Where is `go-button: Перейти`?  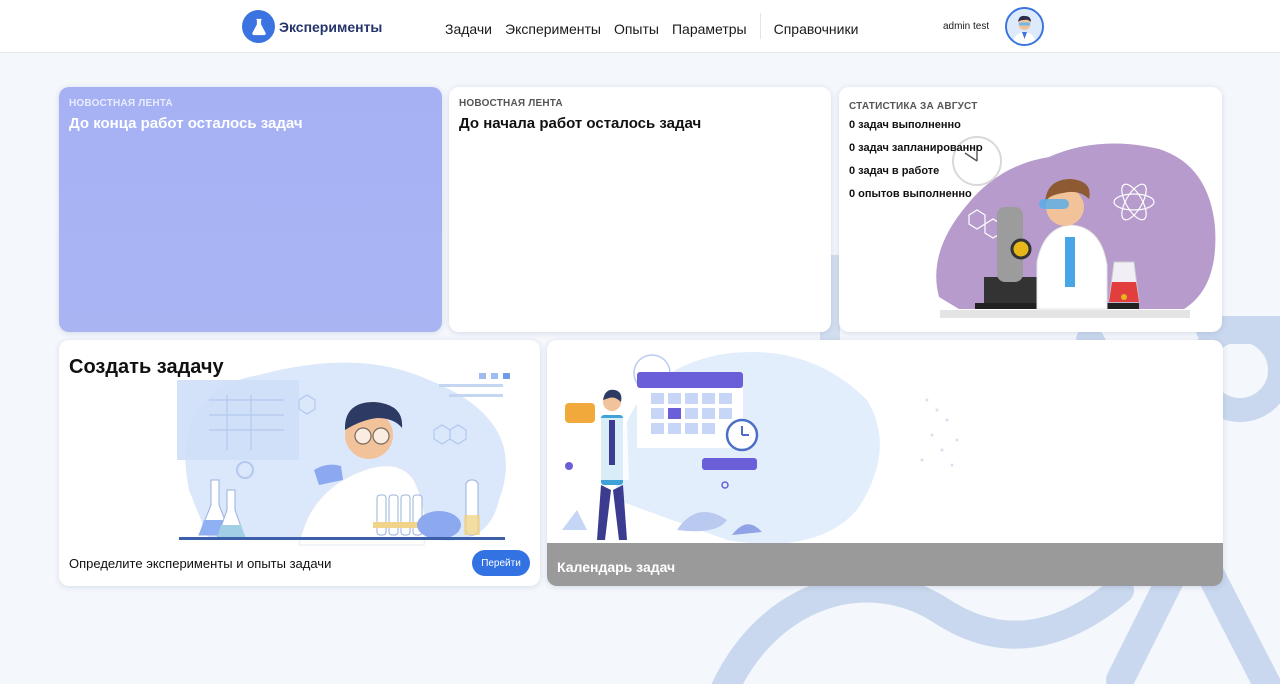 go-button: Перейти is located at coordinates (501, 563).